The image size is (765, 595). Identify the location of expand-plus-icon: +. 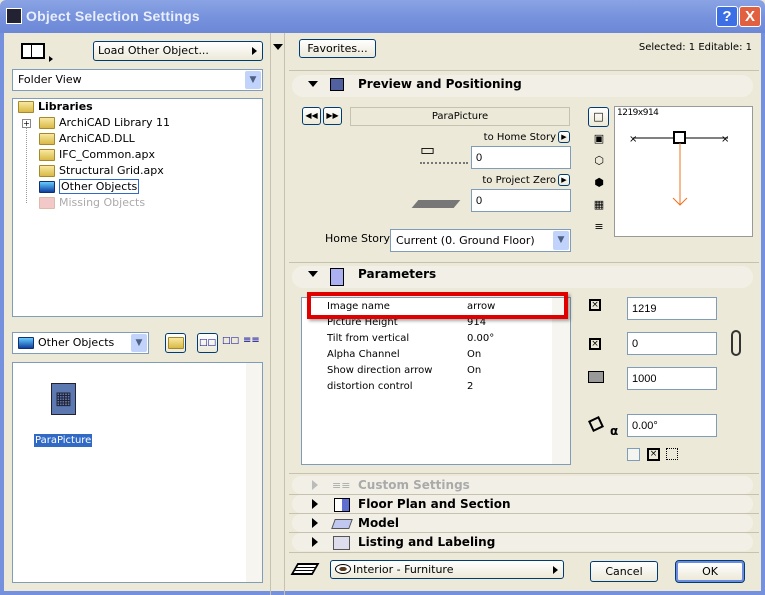
(26, 123).